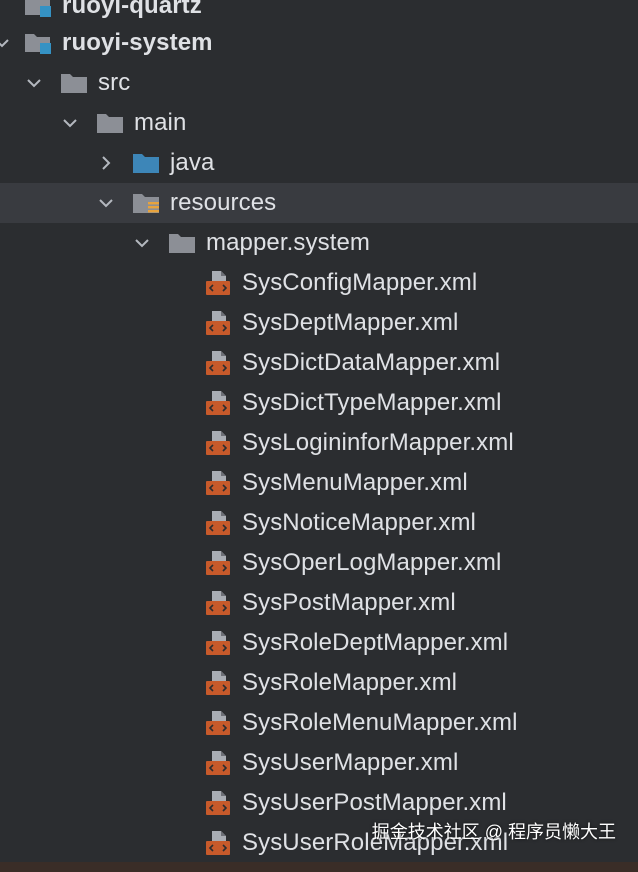 This screenshot has height=872, width=638. Describe the element at coordinates (380, 722) in the screenshot. I see `tree-item-label: SysRoleMenuMapper.xml` at that location.